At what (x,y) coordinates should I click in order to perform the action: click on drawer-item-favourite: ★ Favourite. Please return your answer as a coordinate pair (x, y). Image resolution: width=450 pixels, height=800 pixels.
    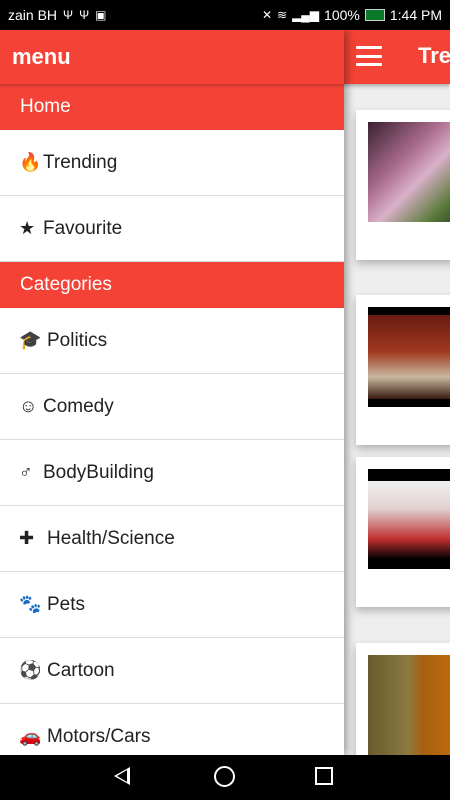
    Looking at the image, I should click on (172, 229).